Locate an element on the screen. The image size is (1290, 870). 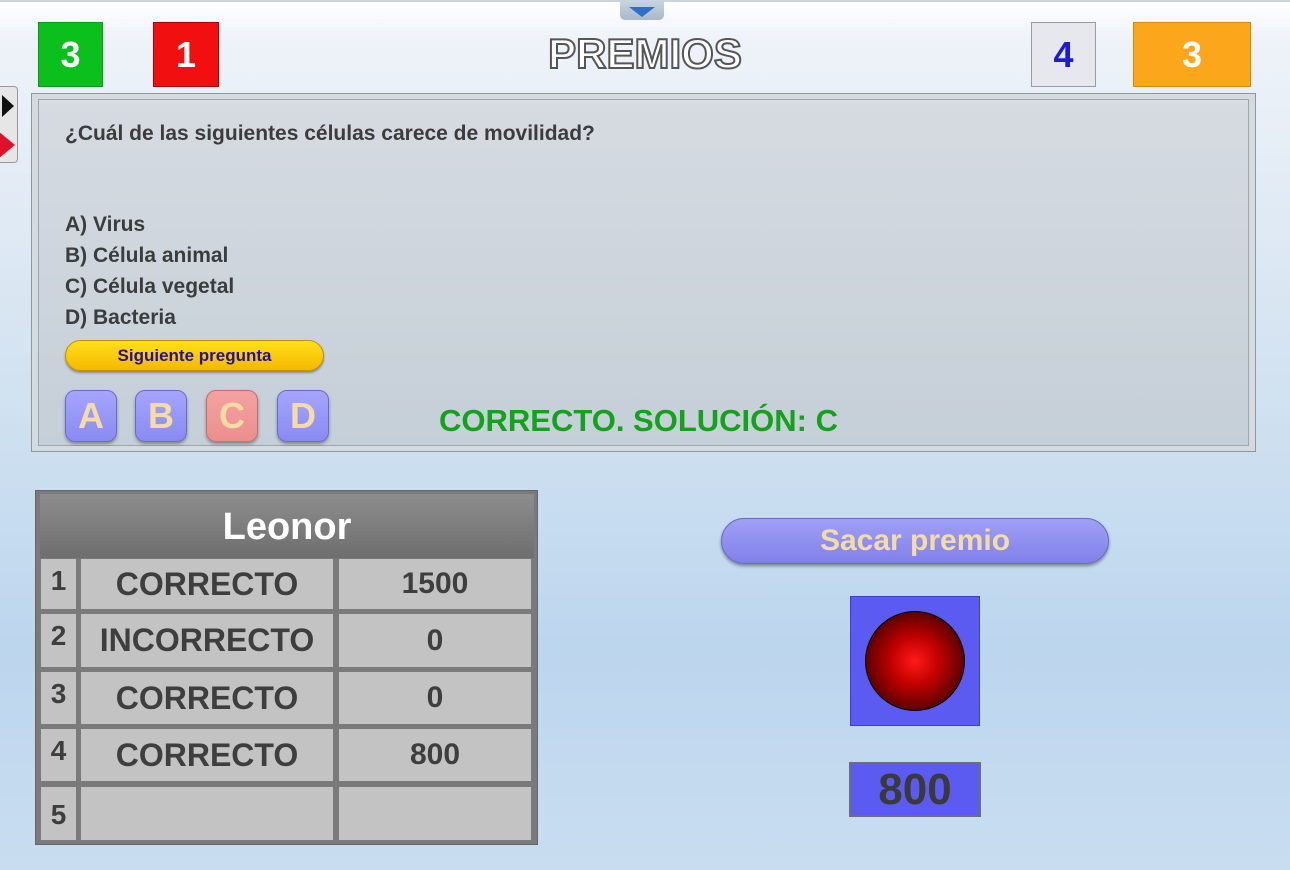
score-box-red: 1 is located at coordinates (186, 54).